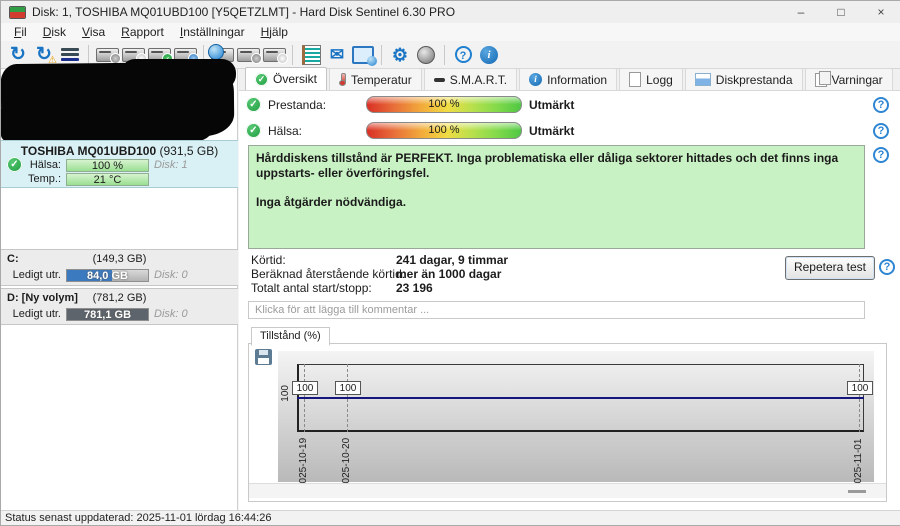  Describe the element at coordinates (552, 105) in the screenshot. I see `performance-rating: Utmärkt` at that location.